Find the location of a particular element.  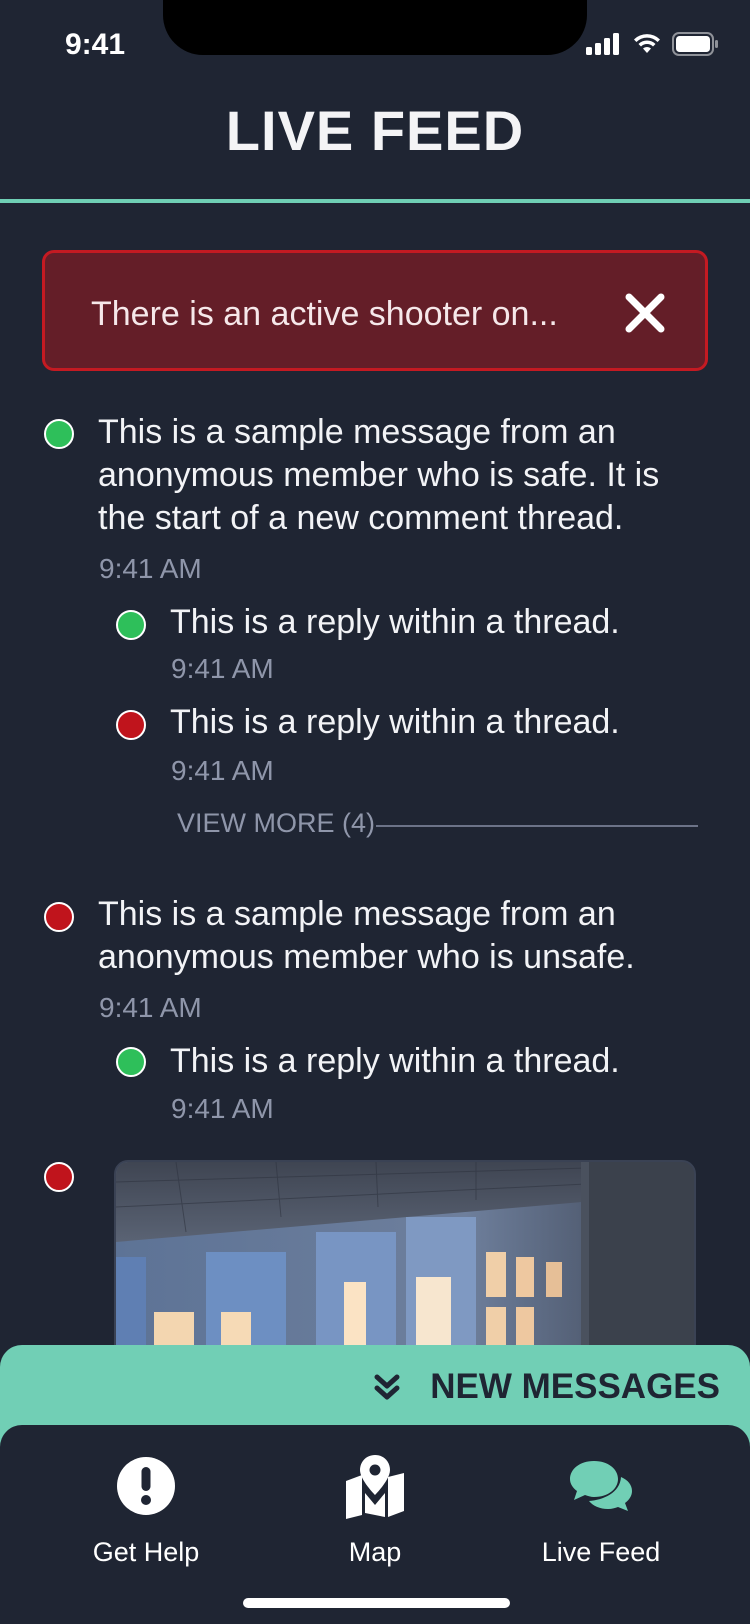

signal-icon is located at coordinates (602, 44).